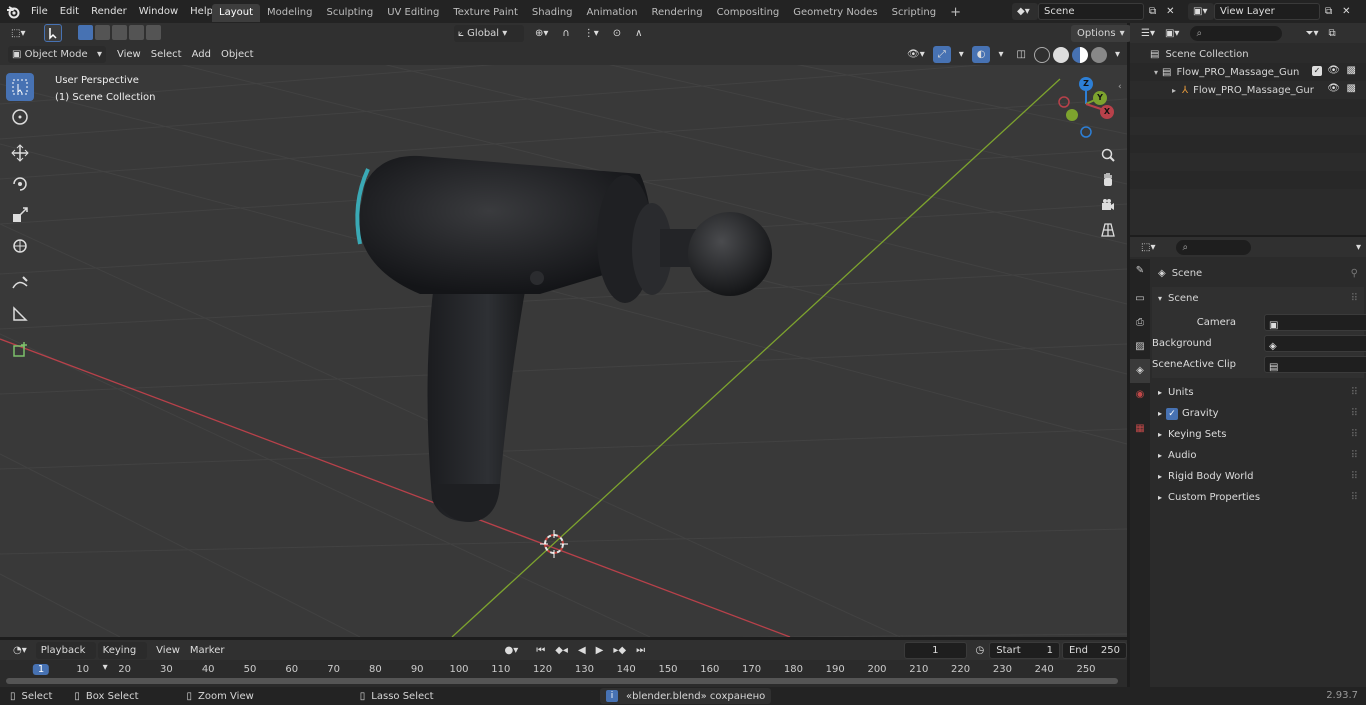  I want to click on background-scene-field: ◈, so click(1315, 343).